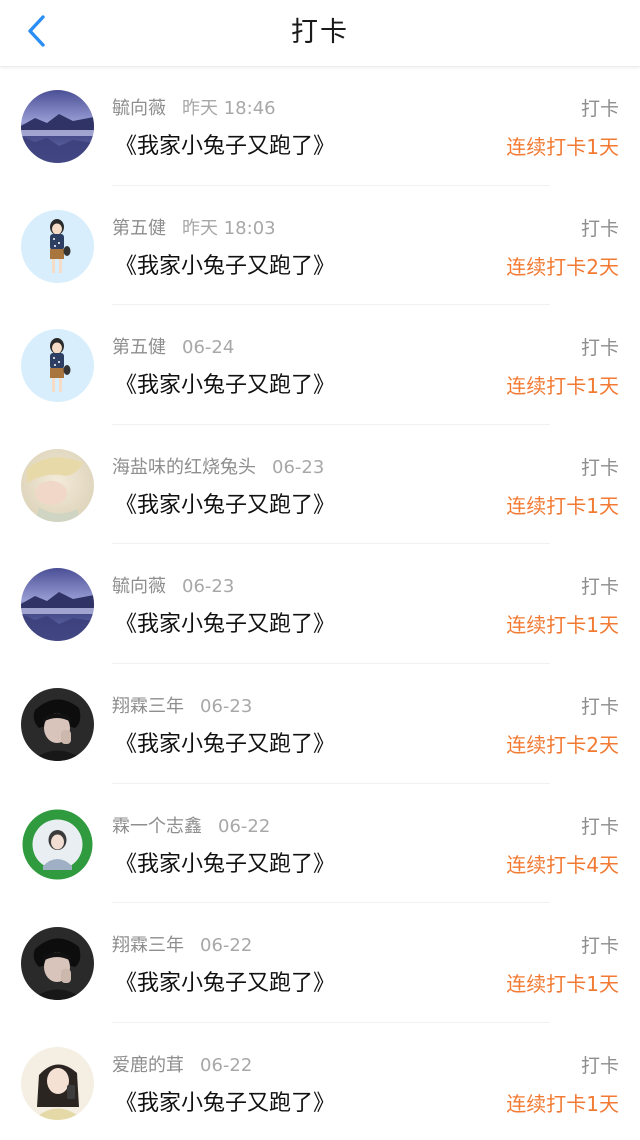  Describe the element at coordinates (173, 587) in the screenshot. I see `entry-meta: 毓向薇 06-23` at that location.